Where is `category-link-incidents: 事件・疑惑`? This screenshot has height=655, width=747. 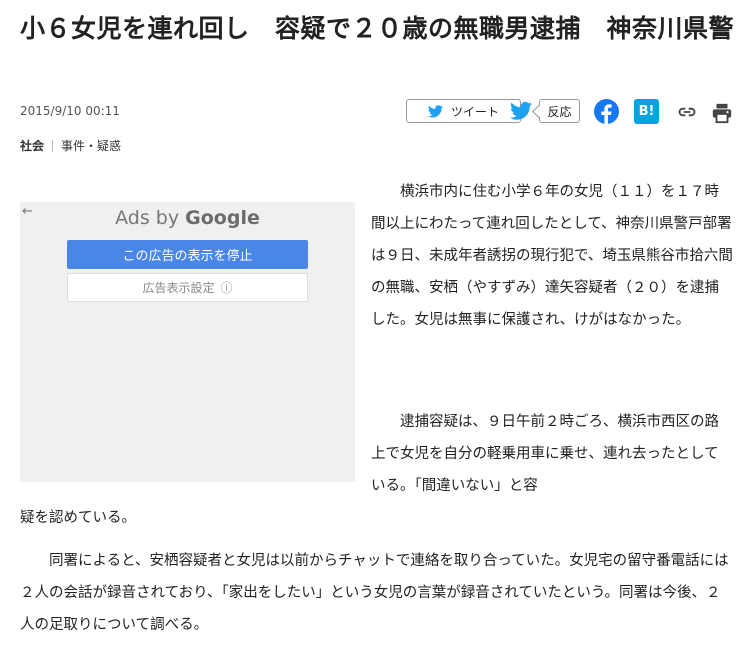
category-link-incidents: 事件・疑惑 is located at coordinates (91, 145).